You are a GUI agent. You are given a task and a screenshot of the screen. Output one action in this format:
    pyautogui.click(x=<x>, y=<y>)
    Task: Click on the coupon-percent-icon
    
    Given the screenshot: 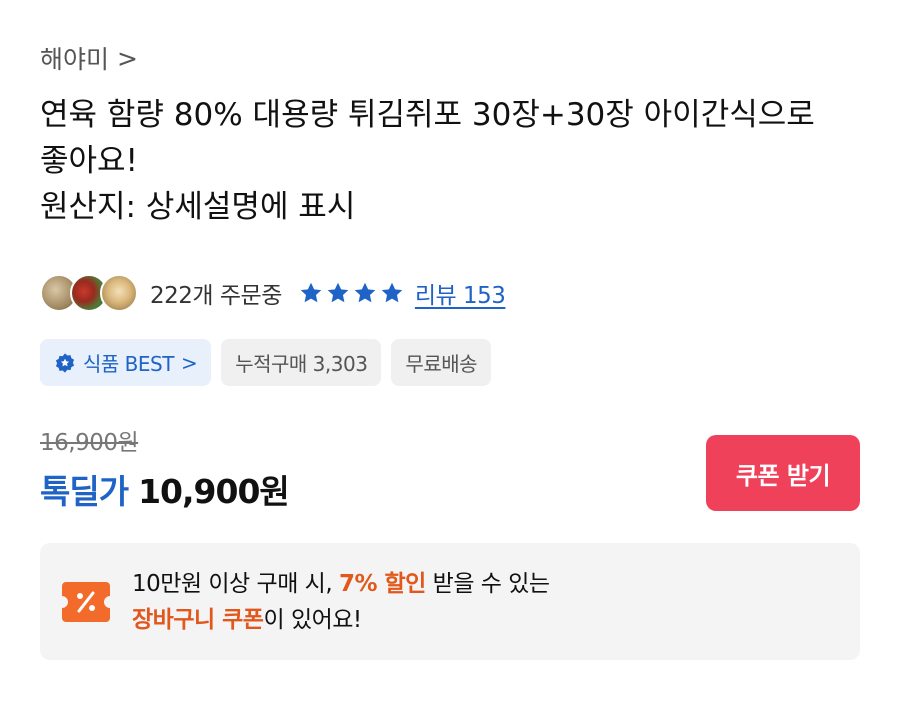 What is the action you would take?
    pyautogui.click(x=86, y=601)
    